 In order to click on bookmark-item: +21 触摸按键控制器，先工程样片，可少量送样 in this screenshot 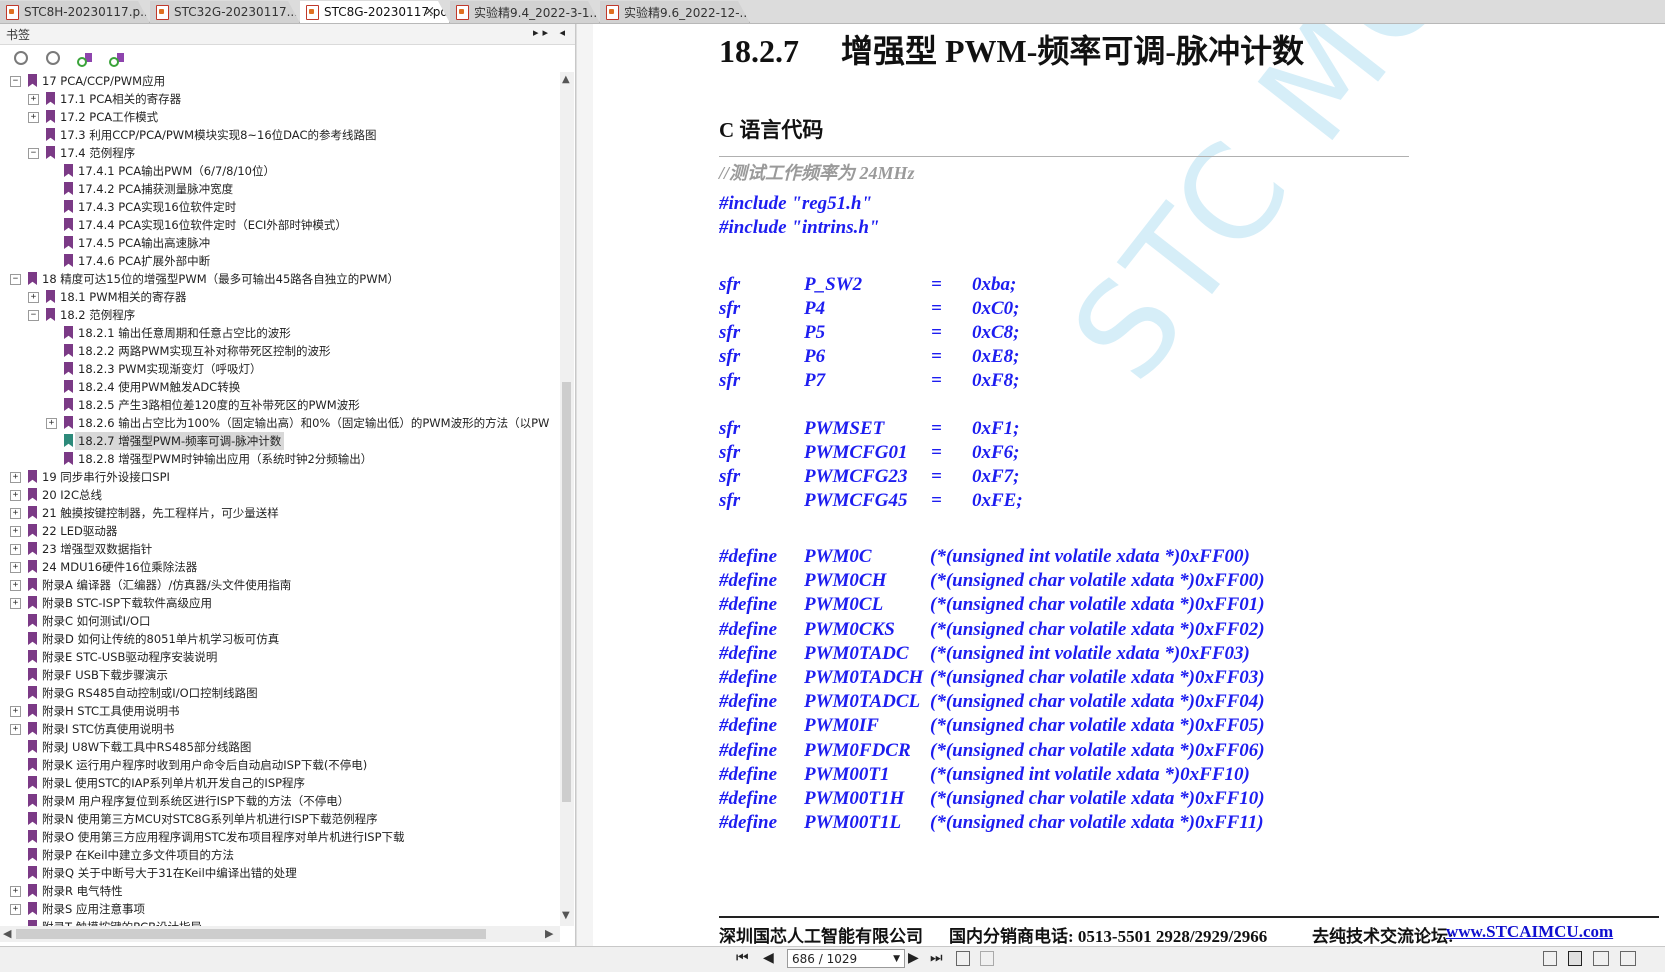, I will do `click(280, 513)`.